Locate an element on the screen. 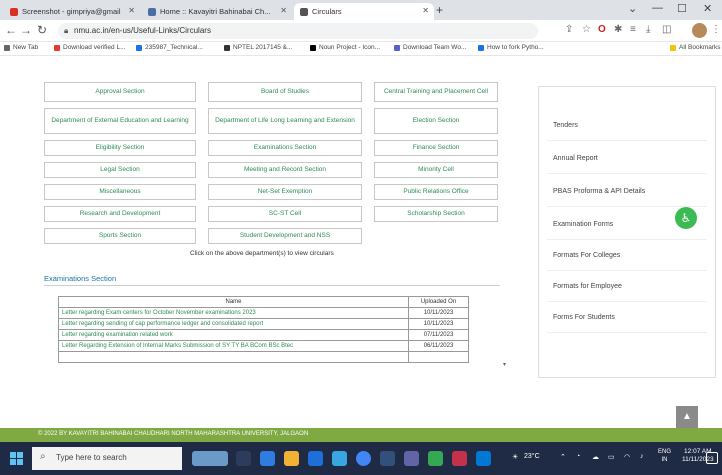 This screenshot has width=722, height=475. tab-screenshot: Screenshot - gimpriya@gmail ✕ is located at coordinates (72, 11).